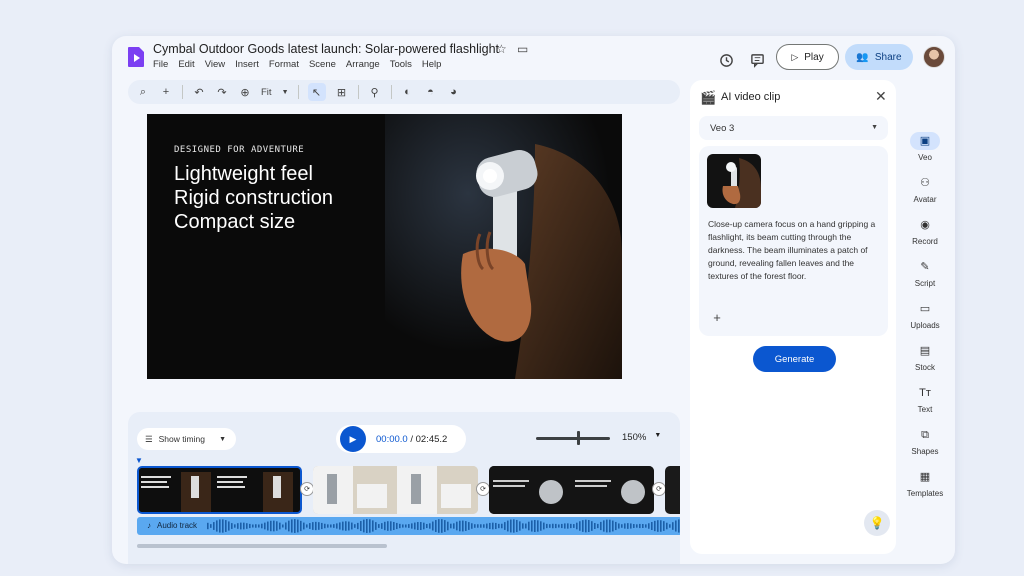  What do you see at coordinates (573, 438) in the screenshot?
I see `timeline-zoom-slider` at bounding box center [573, 438].